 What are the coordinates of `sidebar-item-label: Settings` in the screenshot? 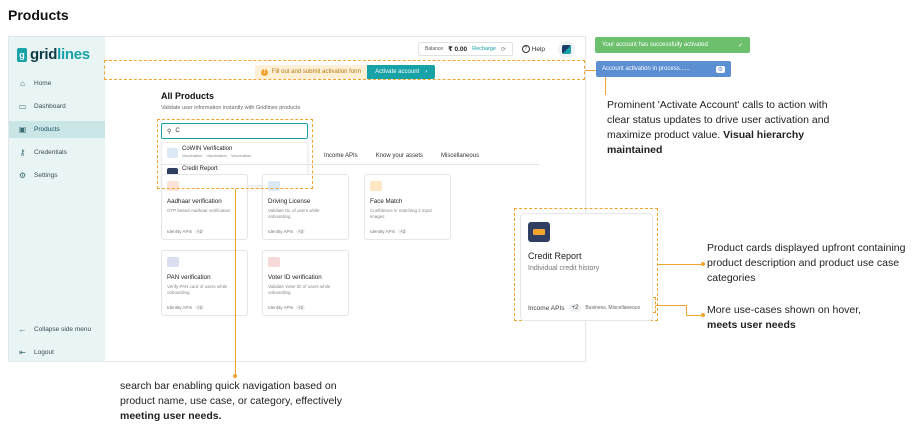 It's located at (46, 175).